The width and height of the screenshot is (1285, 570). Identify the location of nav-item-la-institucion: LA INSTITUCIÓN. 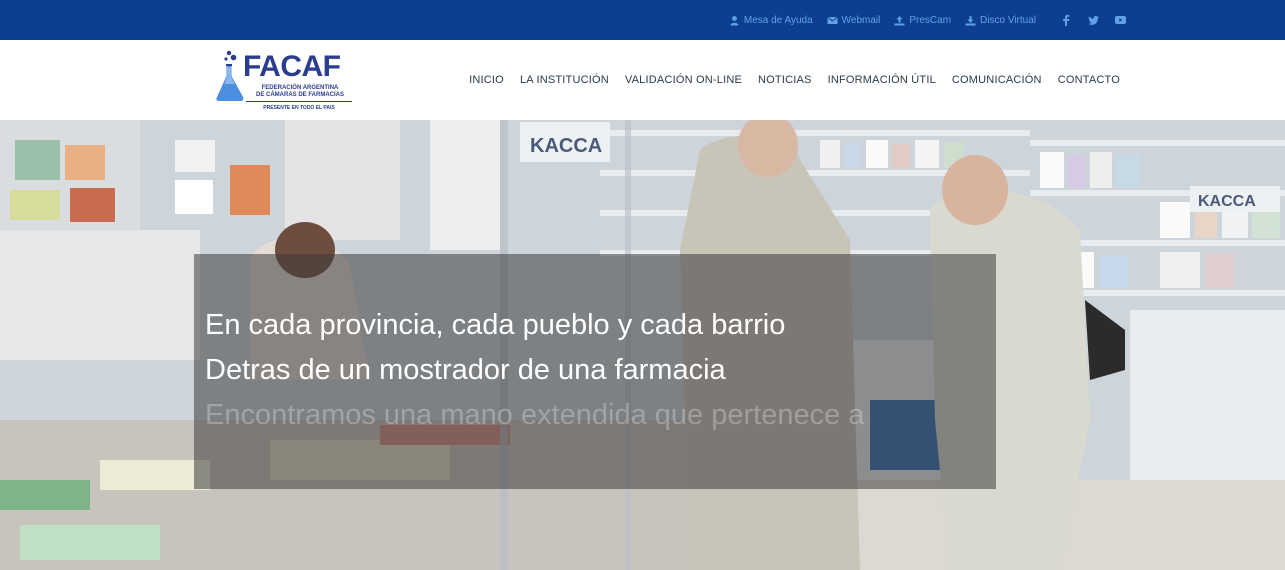
(564, 80).